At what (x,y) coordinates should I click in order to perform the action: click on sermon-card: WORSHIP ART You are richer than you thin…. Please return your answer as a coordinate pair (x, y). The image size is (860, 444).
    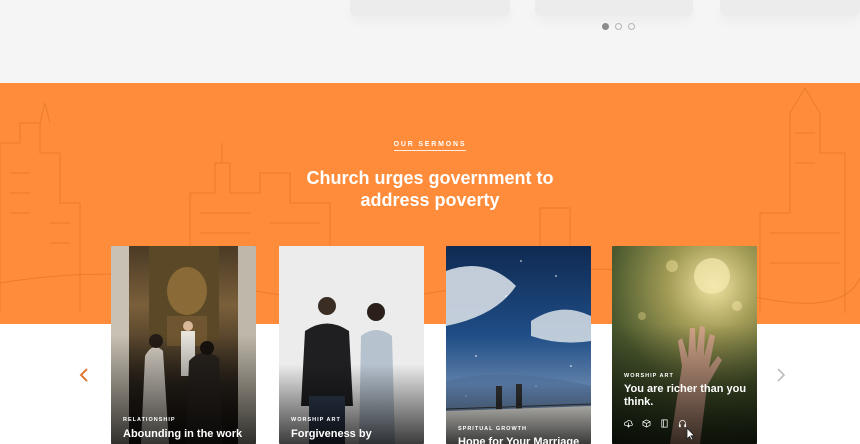
    Looking at the image, I should click on (684, 345).